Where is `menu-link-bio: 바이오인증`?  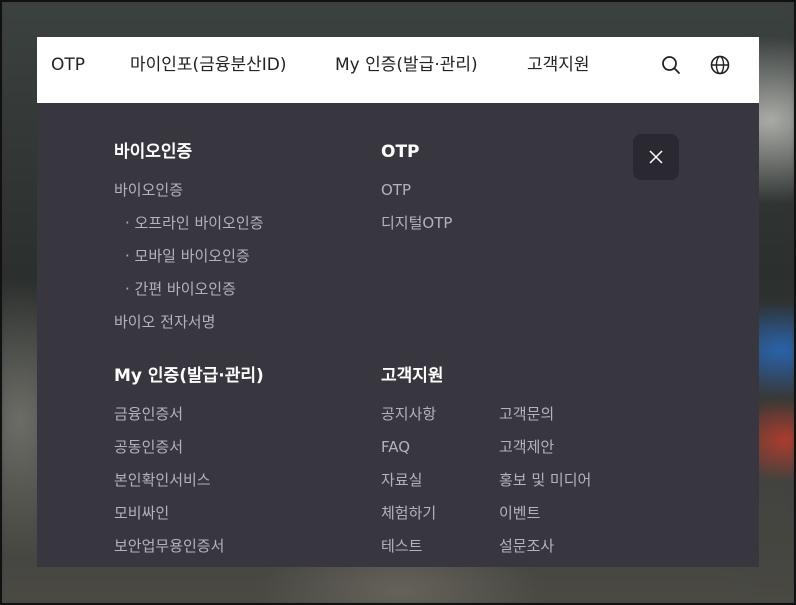 menu-link-bio: 바이오인증 is located at coordinates (148, 190).